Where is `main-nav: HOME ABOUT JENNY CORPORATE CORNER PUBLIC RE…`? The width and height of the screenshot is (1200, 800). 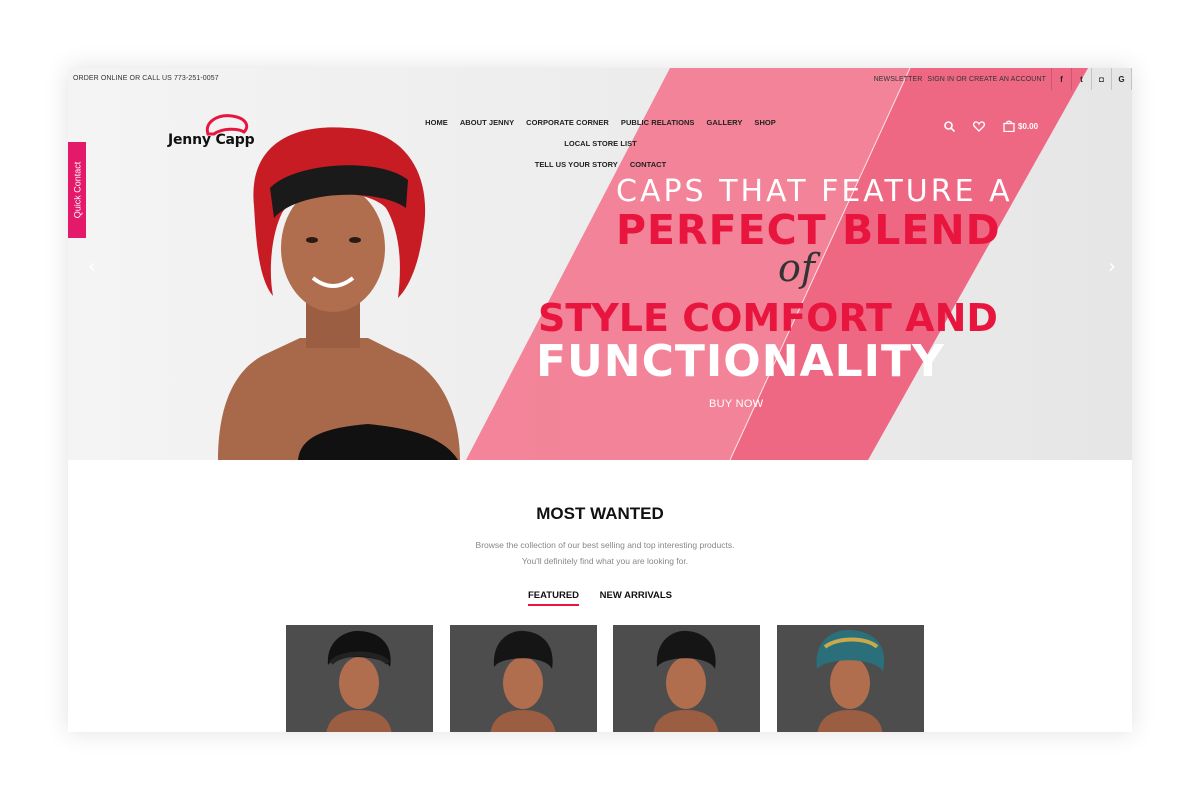 main-nav: HOME ABOUT JENNY CORPORATE CORNER PUBLIC RE… is located at coordinates (600, 143).